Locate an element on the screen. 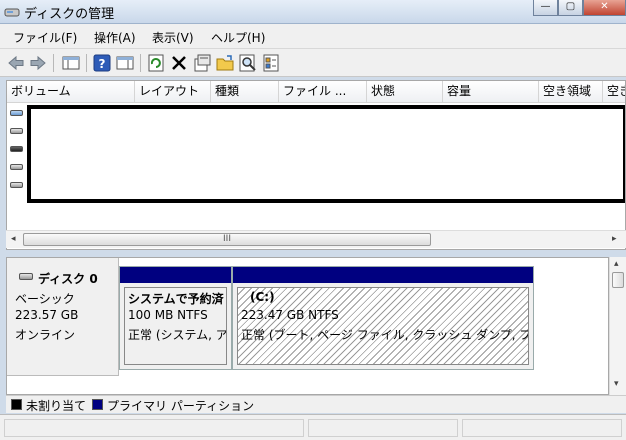 This screenshot has height=440, width=626. horizontal-scrollbar: ◂ III ▸ is located at coordinates (316, 239).